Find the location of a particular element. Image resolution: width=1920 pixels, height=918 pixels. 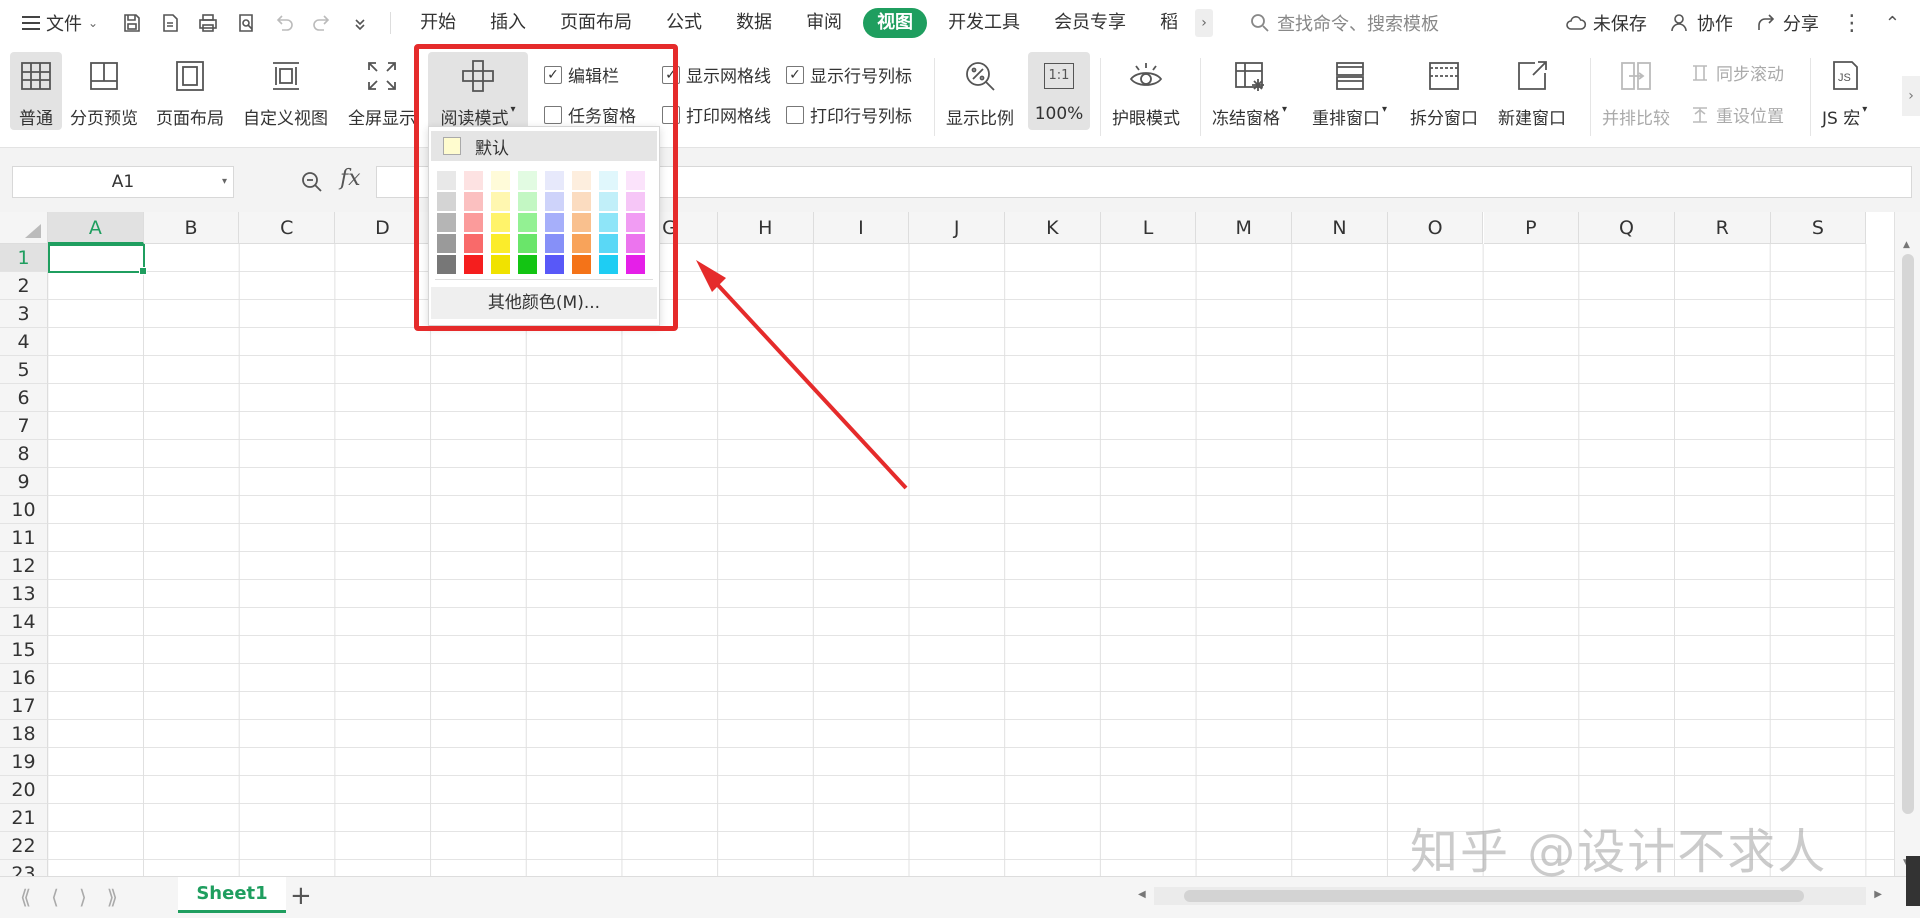

row-header: 23 is located at coordinates (24, 868).